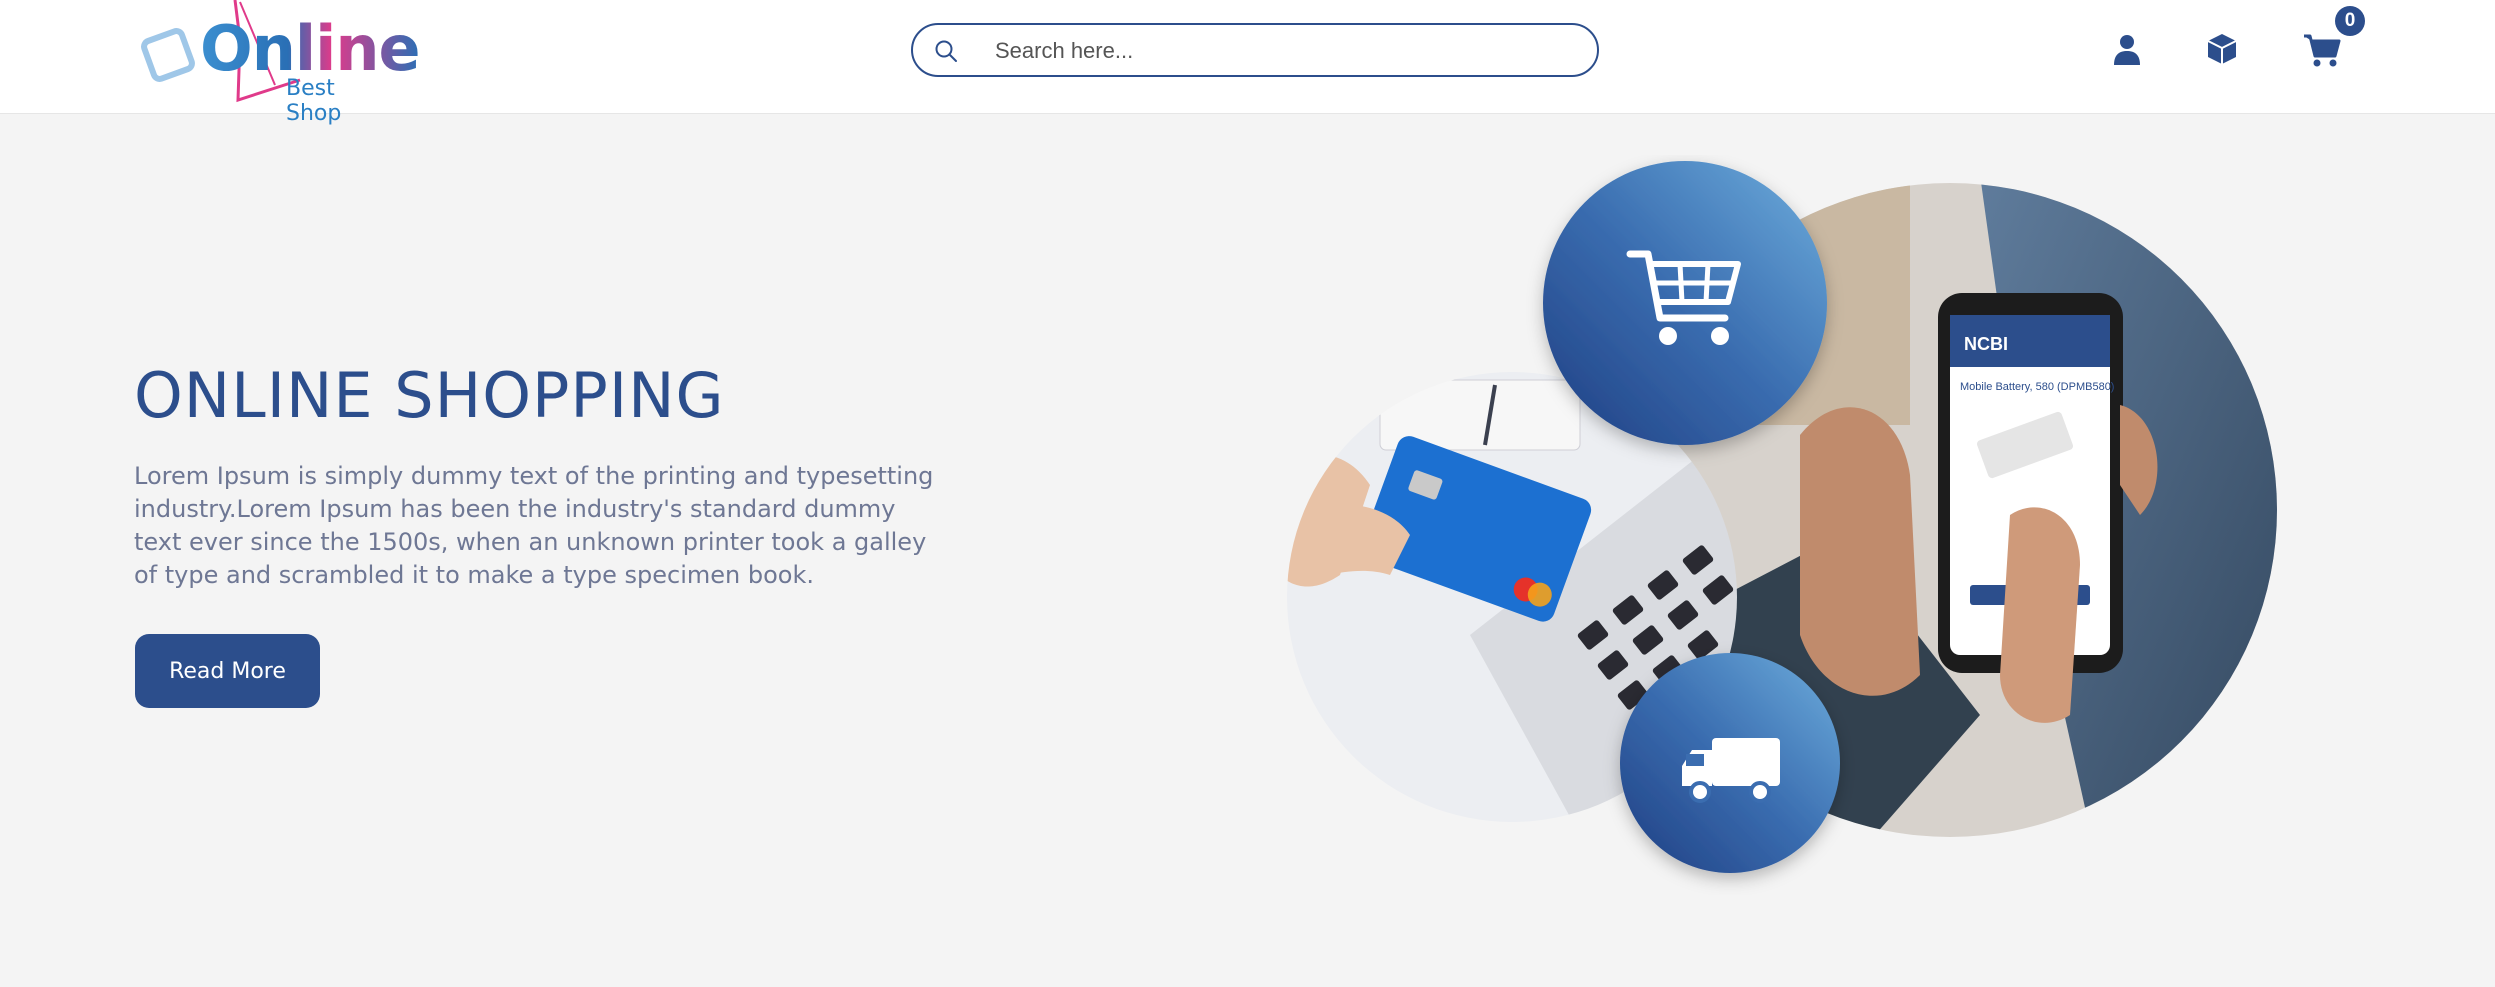  I want to click on phone-product-title: Mobile Battery, 580 (DPMB580), so click(2037, 387).